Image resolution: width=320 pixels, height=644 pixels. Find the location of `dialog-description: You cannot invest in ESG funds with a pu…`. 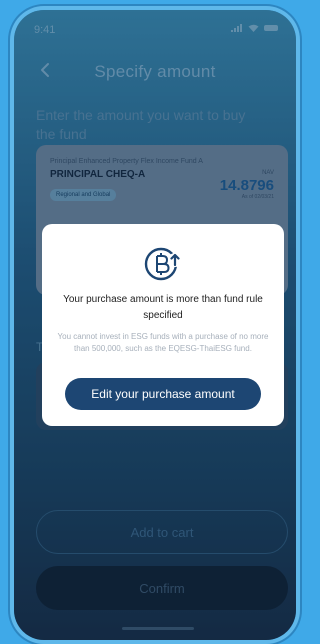

dialog-description: You cannot invest in ESG funds with a pu… is located at coordinates (163, 342).